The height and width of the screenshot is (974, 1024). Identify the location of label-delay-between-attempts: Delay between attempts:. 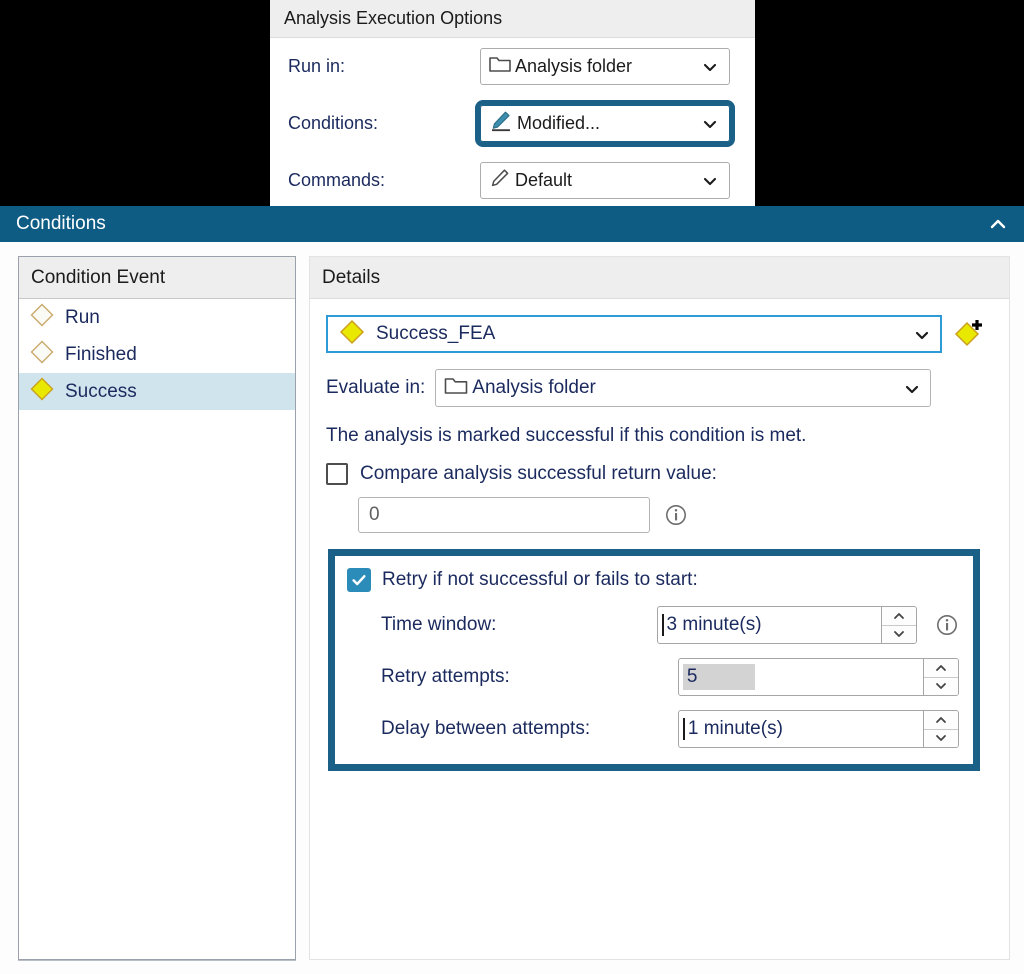
(486, 728).